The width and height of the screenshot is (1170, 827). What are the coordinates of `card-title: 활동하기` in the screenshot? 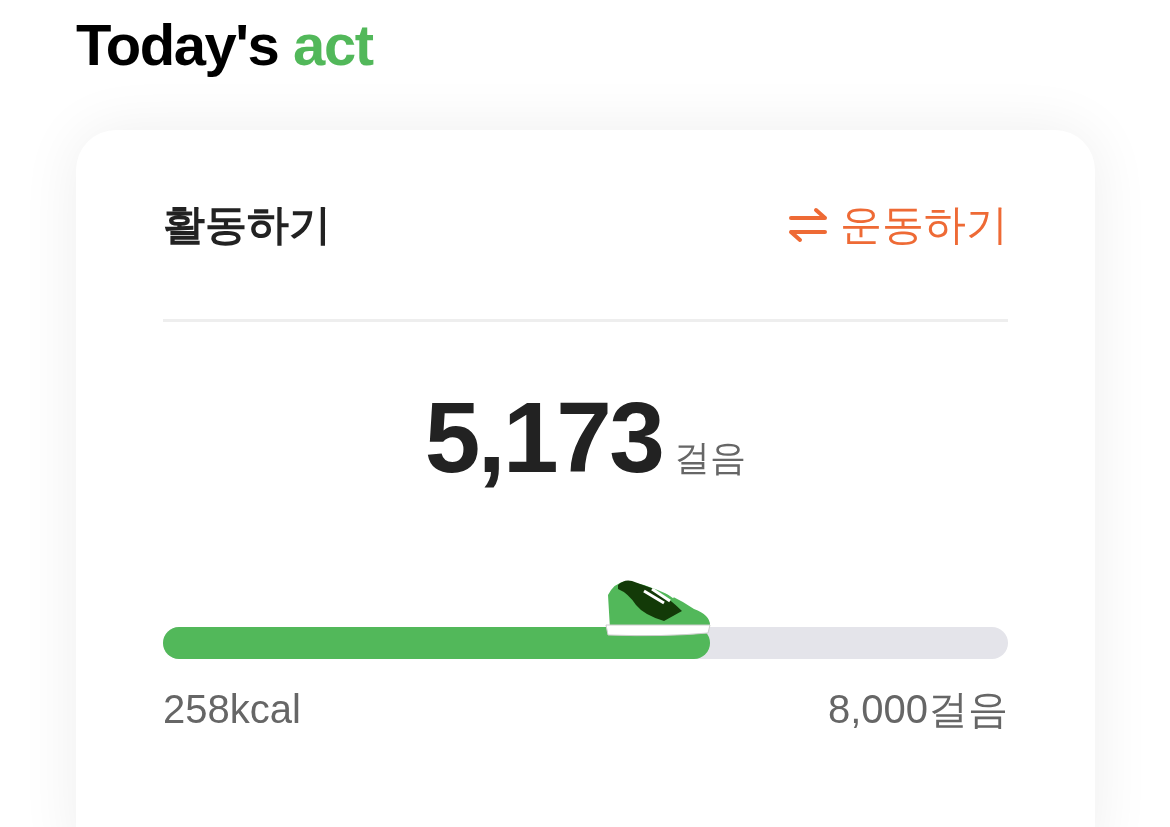 It's located at (247, 225).